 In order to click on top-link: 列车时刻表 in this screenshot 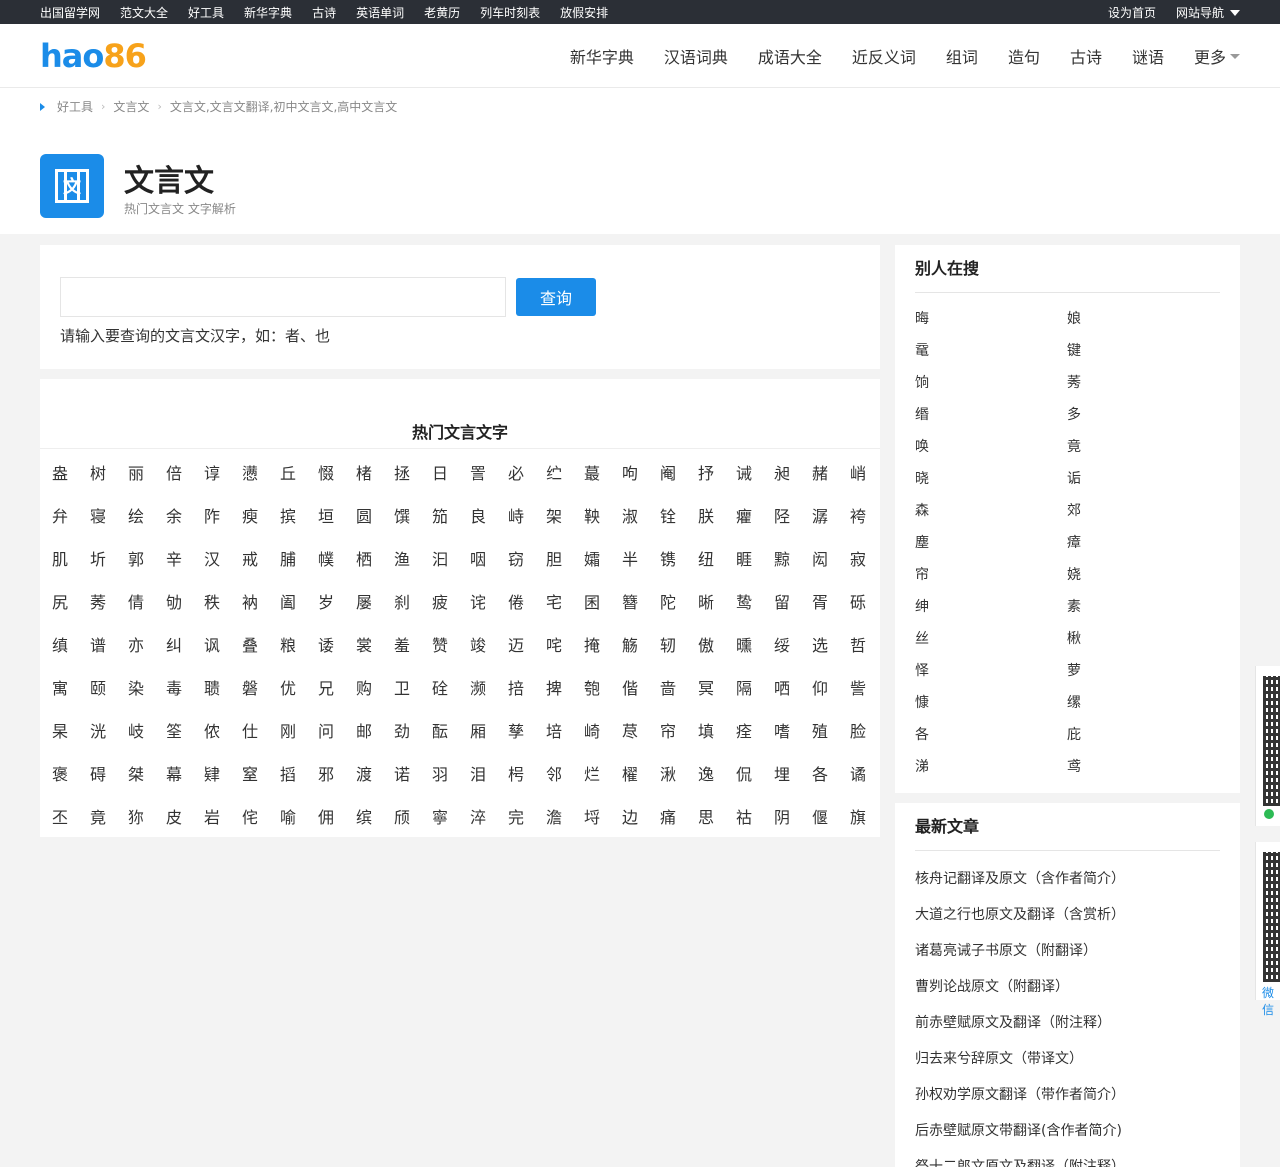, I will do `click(510, 12)`.